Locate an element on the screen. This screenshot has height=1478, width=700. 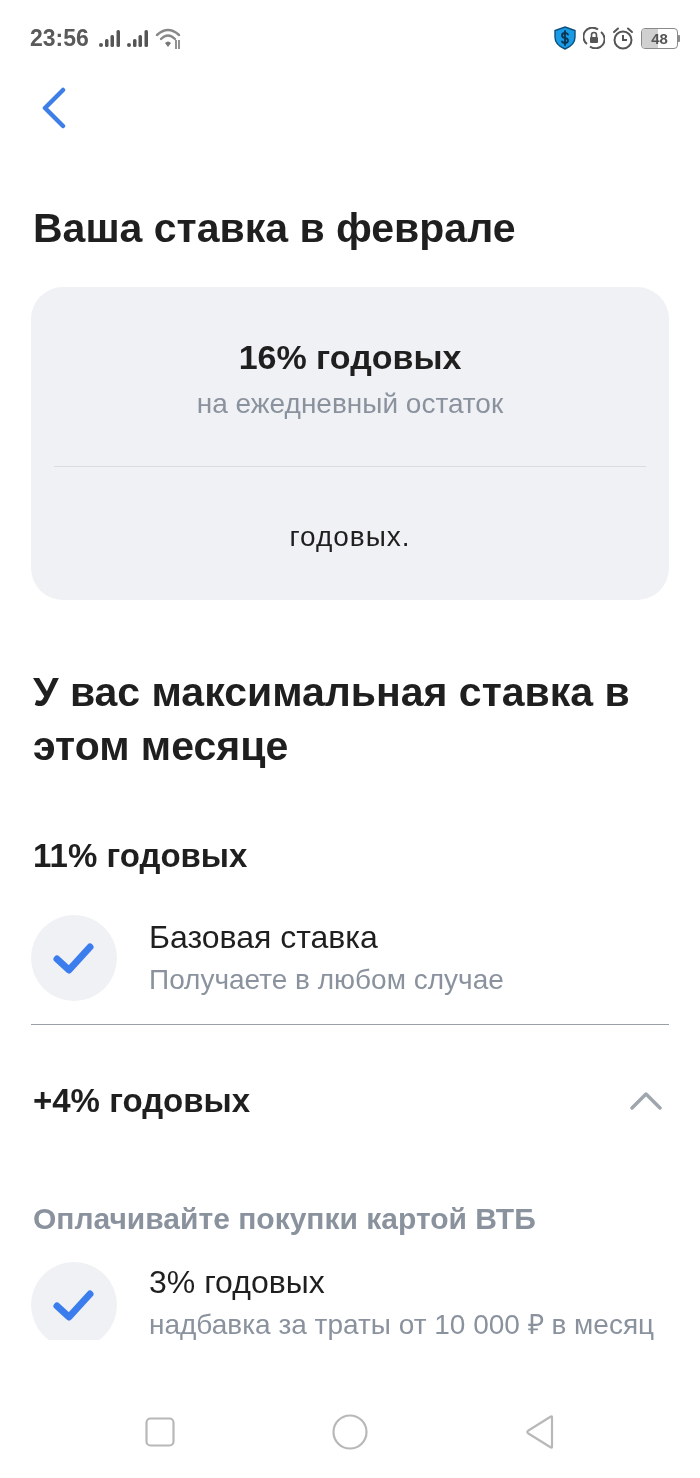
chevron-up-icon is located at coordinates (646, 1101).